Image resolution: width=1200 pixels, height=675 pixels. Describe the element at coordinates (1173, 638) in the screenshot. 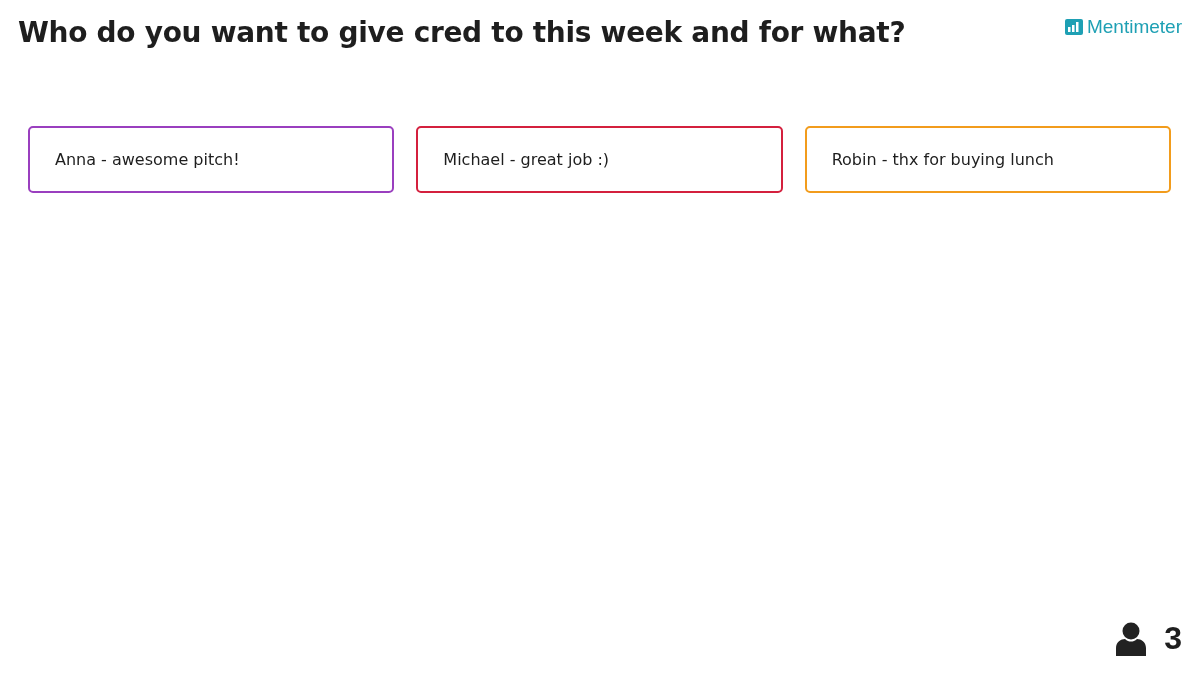

I see `participant-count: 3` at that location.